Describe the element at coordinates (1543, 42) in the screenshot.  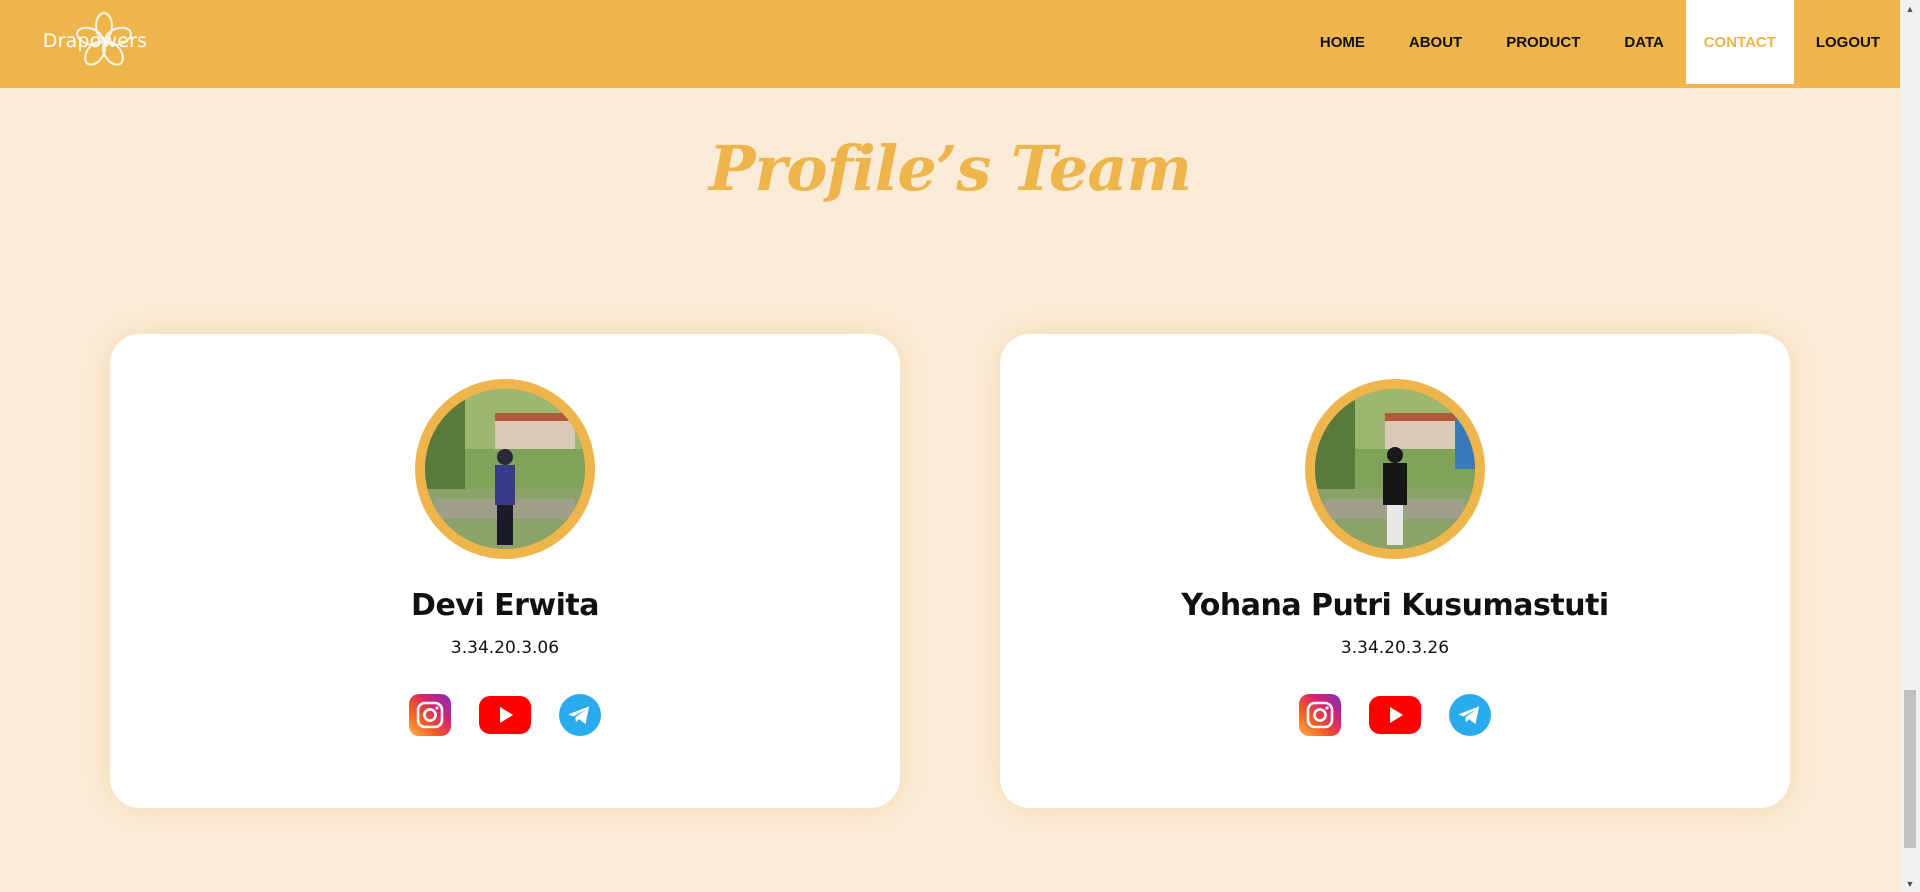
I see `nav-product: PRODUCT` at that location.